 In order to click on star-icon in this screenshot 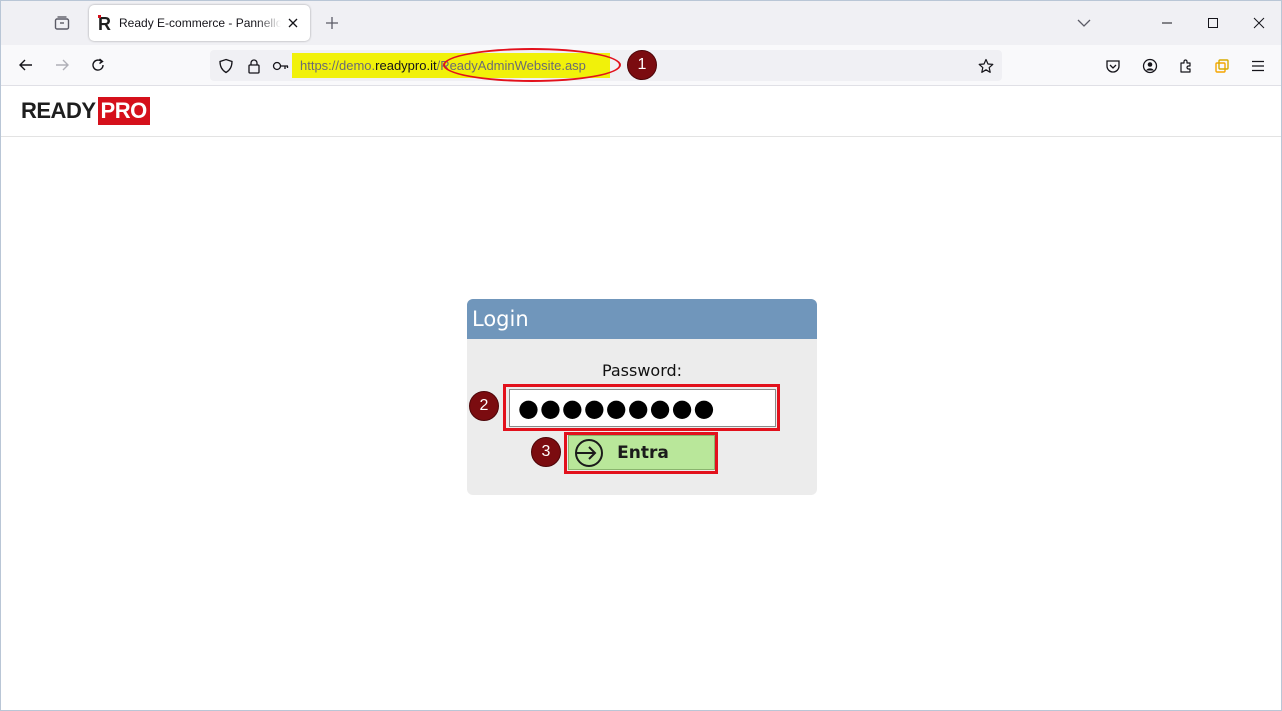, I will do `click(986, 66)`.